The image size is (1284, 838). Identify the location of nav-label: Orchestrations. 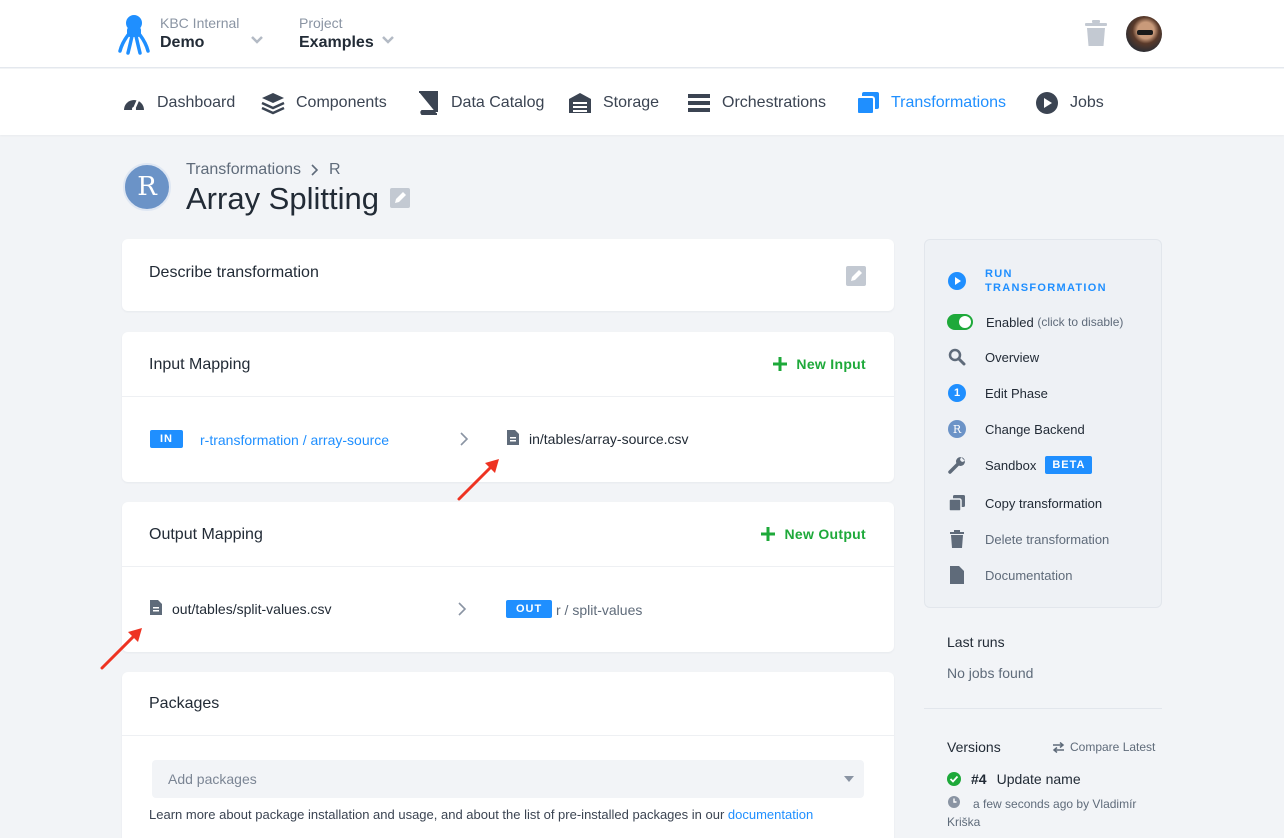
(774, 102).